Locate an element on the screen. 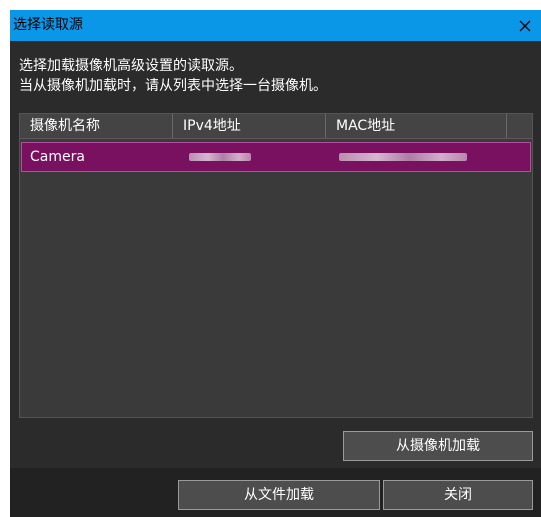  mac-cell is located at coordinates (427, 157).